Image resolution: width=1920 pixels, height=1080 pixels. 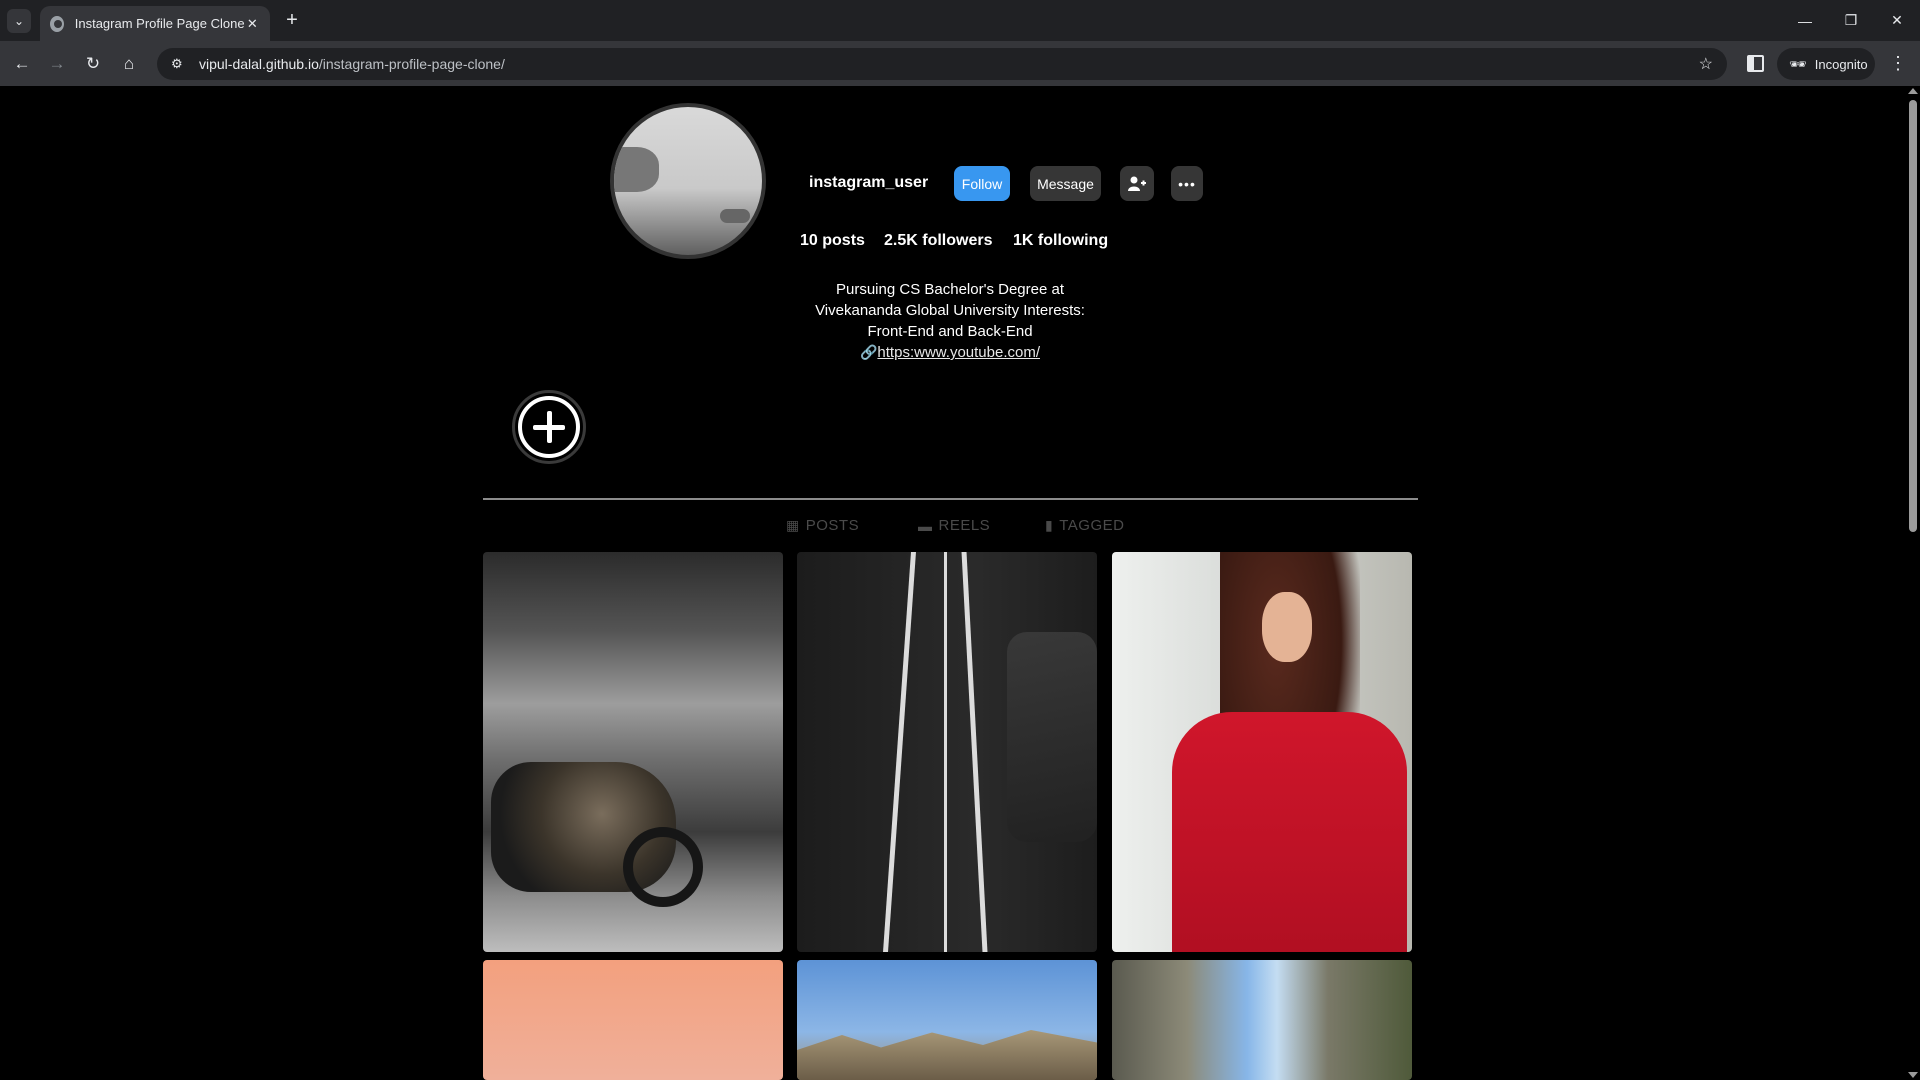 What do you see at coordinates (793, 525) in the screenshot?
I see `grid-icon: ▦` at bounding box center [793, 525].